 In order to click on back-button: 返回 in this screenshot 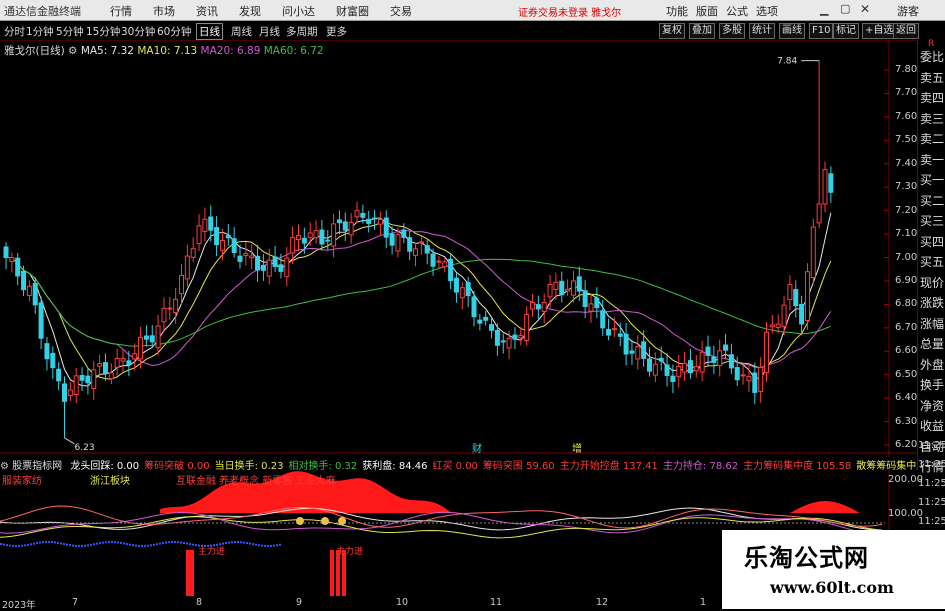, I will do `click(906, 31)`.